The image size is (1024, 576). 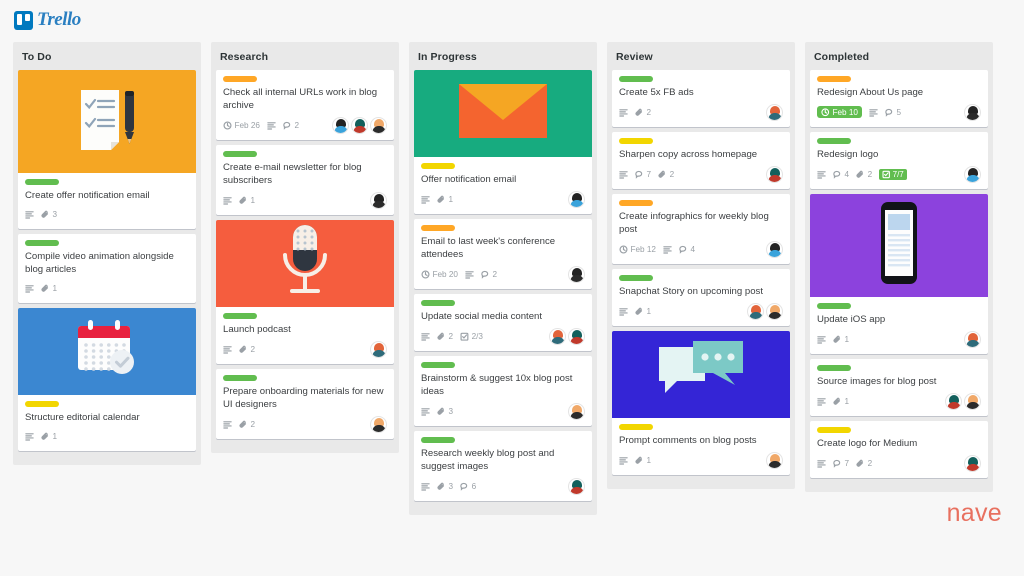 What do you see at coordinates (672, 174) in the screenshot?
I see `attachment-meta-value: 2` at bounding box center [672, 174].